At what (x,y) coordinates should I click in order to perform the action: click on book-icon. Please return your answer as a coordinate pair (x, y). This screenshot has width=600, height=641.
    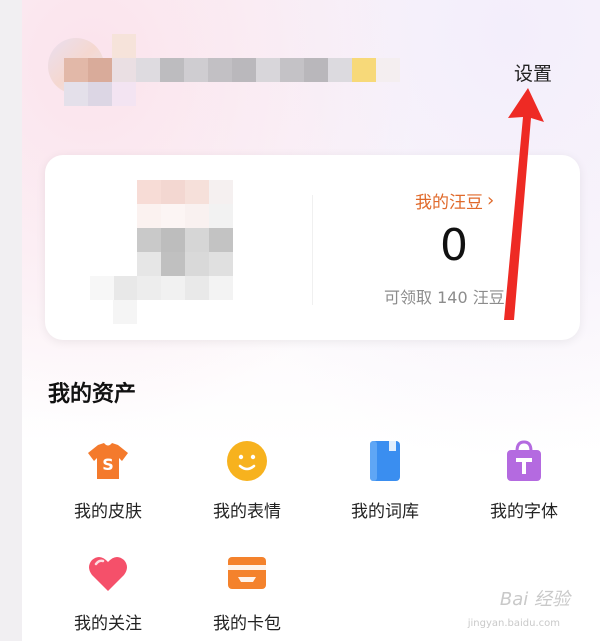
    Looking at the image, I should click on (385, 461).